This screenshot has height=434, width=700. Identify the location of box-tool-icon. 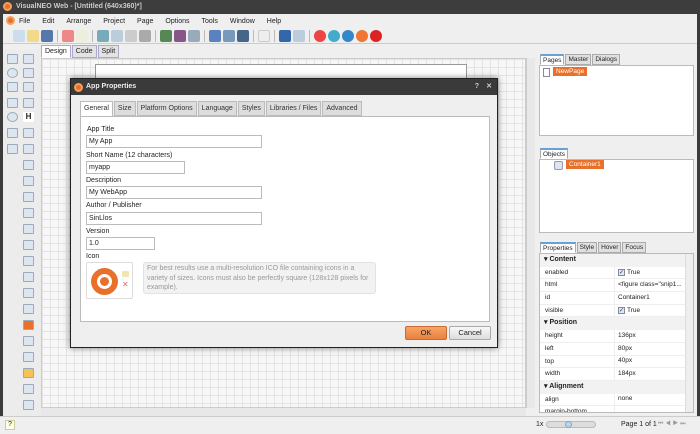
(12, 103).